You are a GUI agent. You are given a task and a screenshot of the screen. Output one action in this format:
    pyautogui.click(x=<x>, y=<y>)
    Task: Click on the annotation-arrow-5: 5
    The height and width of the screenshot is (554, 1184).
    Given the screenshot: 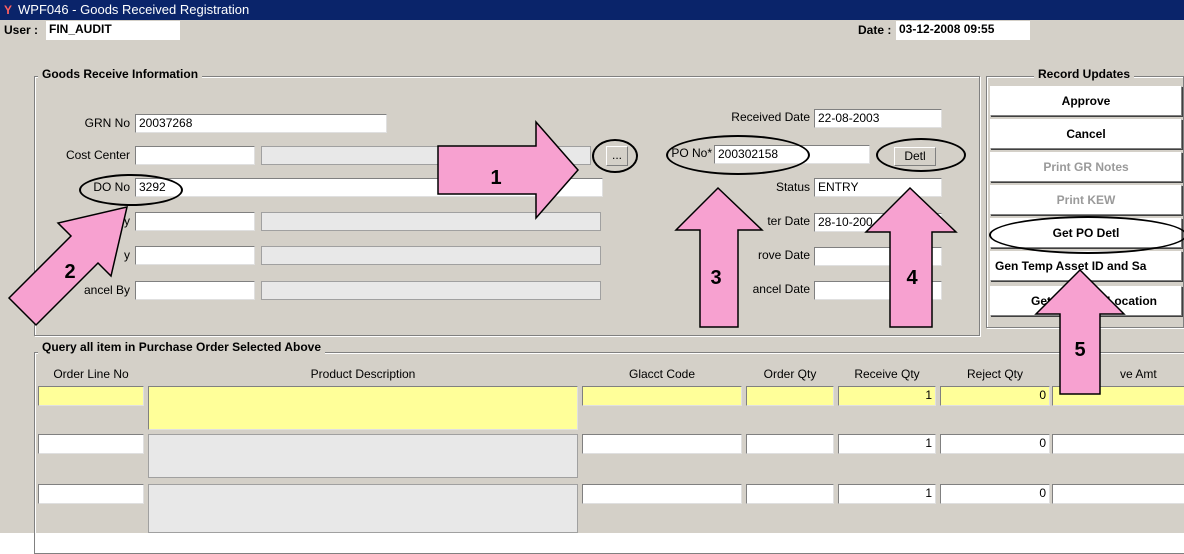 What is the action you would take?
    pyautogui.click(x=1080, y=331)
    